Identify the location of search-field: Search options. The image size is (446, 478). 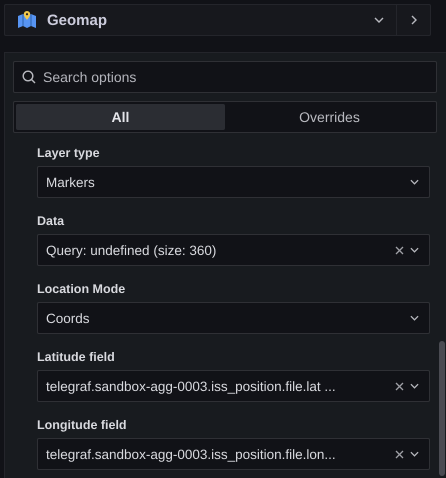
(225, 77).